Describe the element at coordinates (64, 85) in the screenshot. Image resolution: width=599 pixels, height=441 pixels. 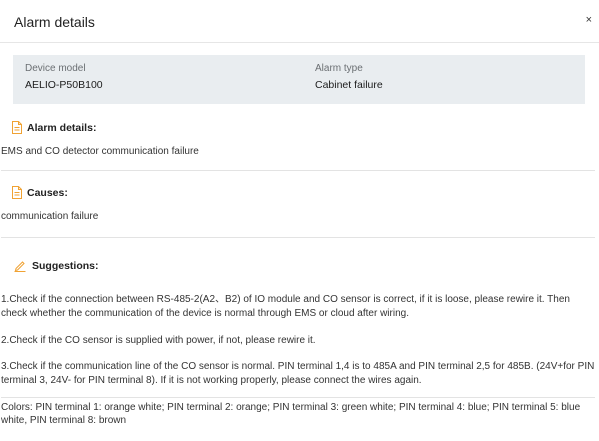
I see `device-model-value: AELIO-P50B100` at that location.